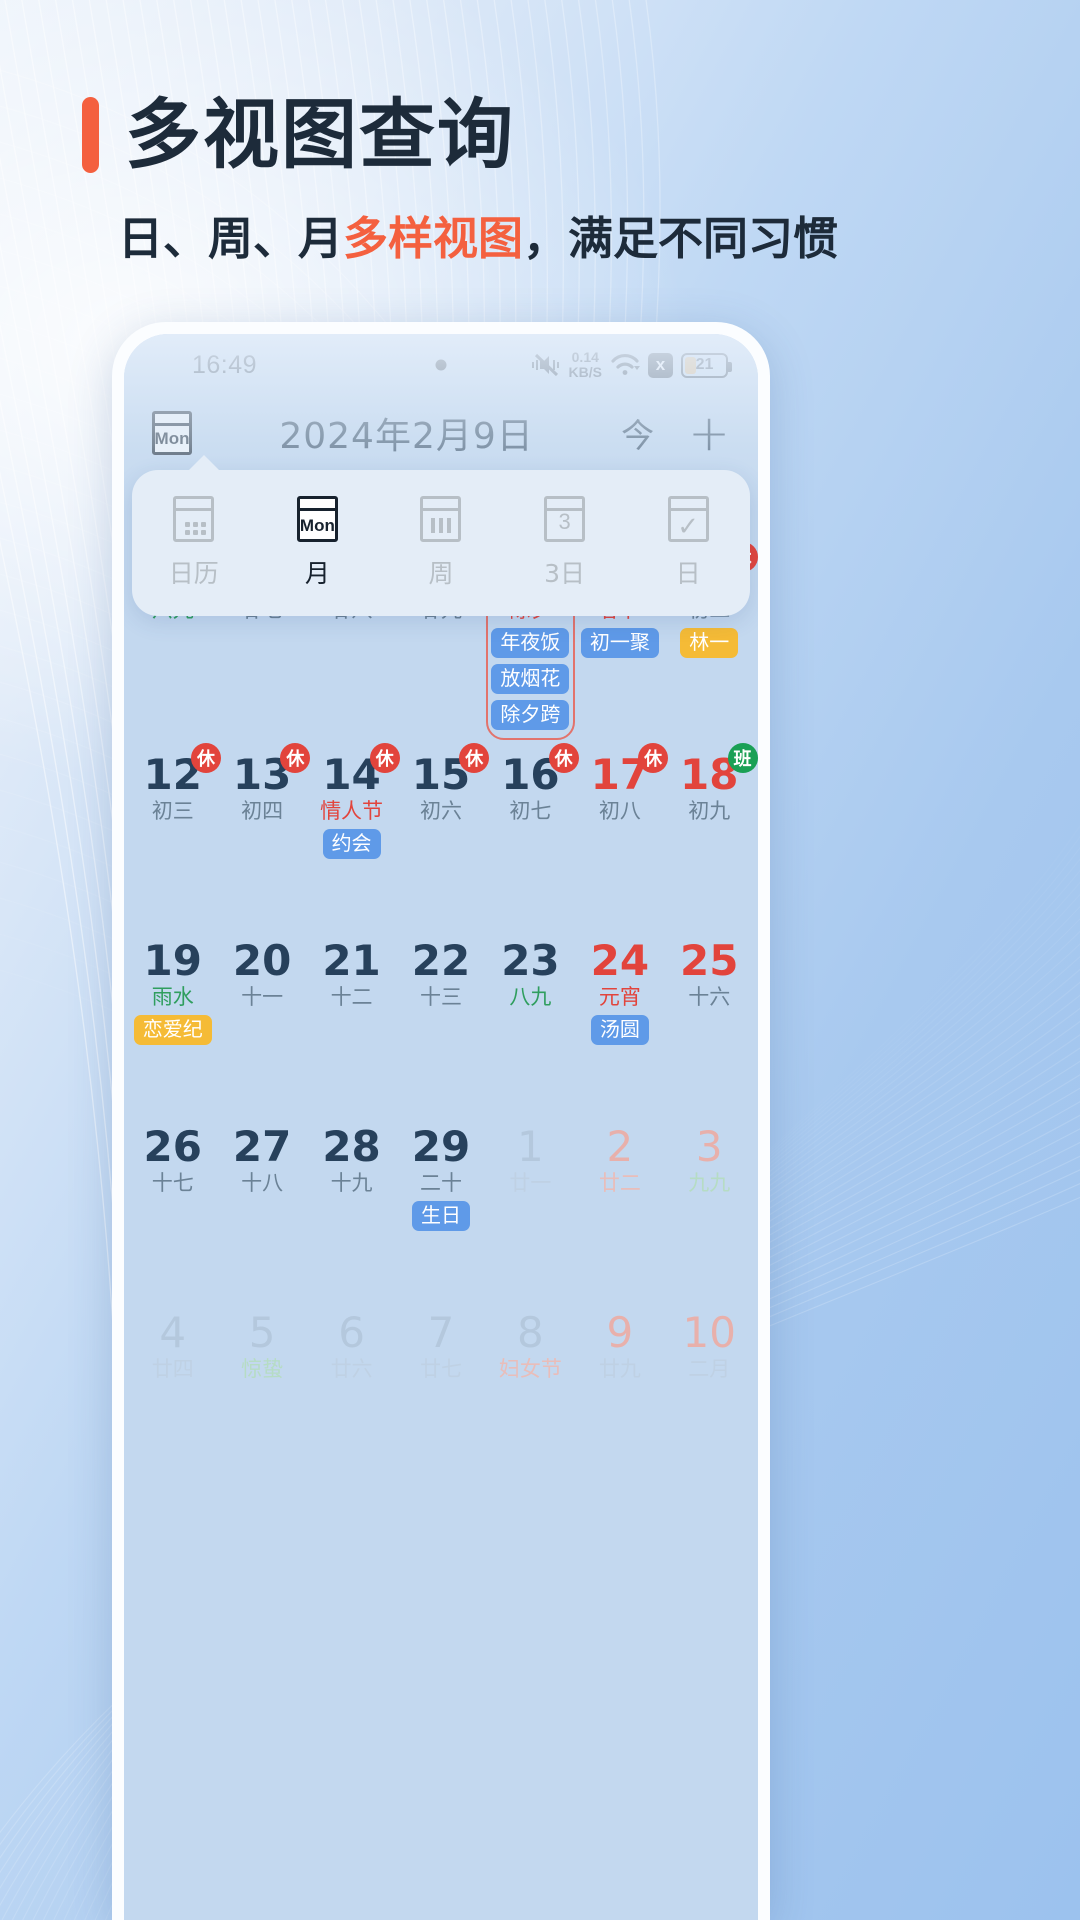 The width and height of the screenshot is (1080, 1920). I want to click on calendar-day-cell: 3 九九, so click(709, 1212).